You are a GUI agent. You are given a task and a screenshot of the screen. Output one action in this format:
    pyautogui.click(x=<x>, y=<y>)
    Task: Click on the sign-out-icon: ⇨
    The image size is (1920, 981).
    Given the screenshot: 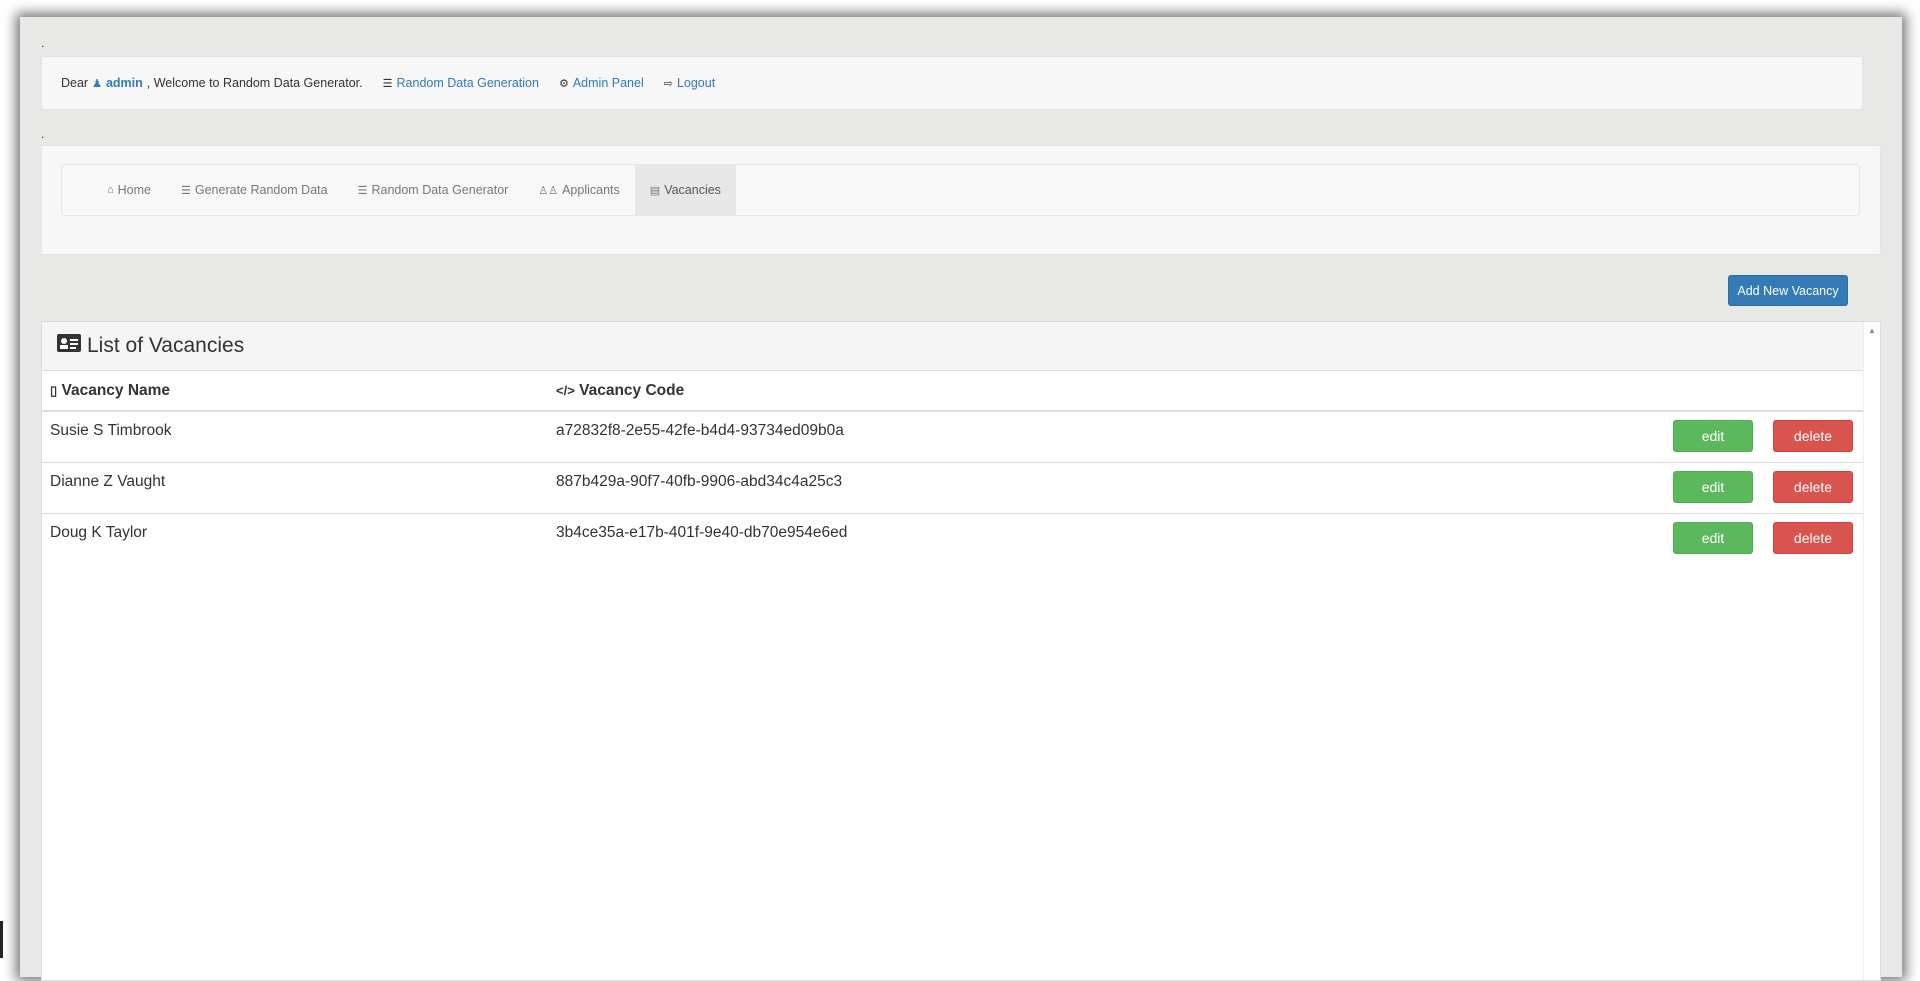 What is the action you would take?
    pyautogui.click(x=668, y=83)
    